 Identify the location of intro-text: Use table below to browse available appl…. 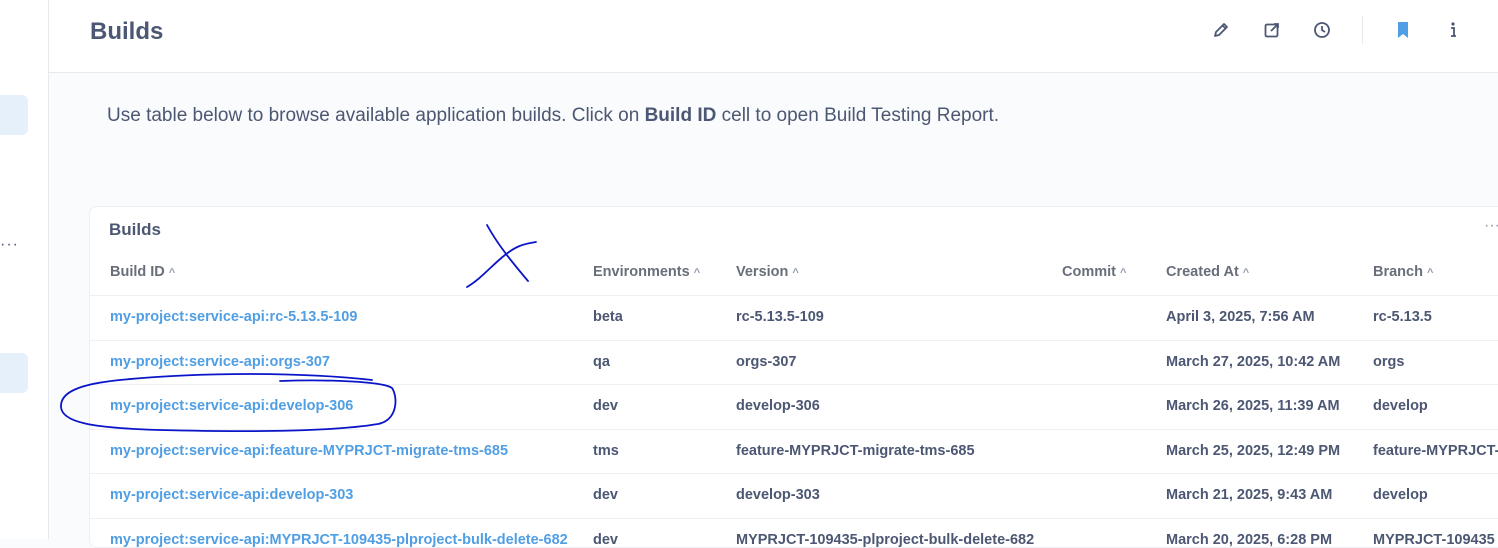
(553, 116).